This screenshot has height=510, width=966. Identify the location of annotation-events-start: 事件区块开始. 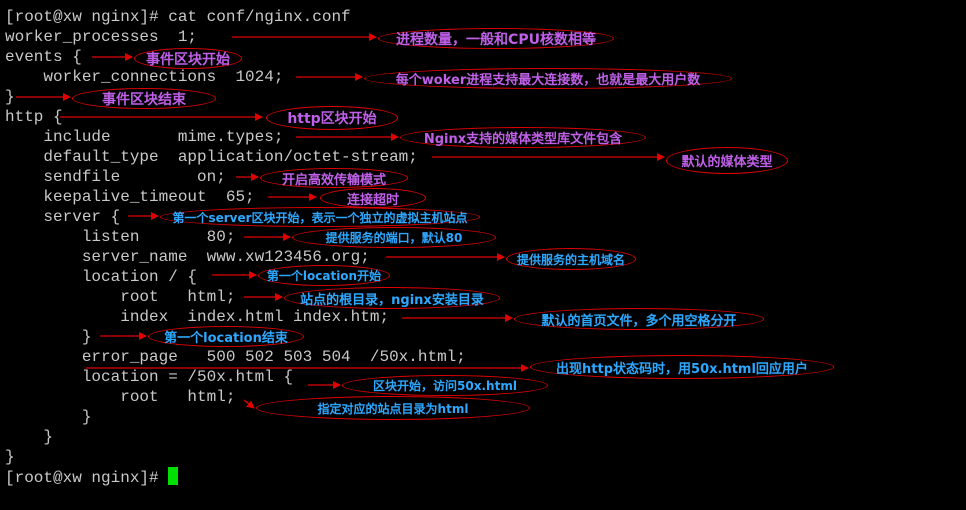
(188, 58).